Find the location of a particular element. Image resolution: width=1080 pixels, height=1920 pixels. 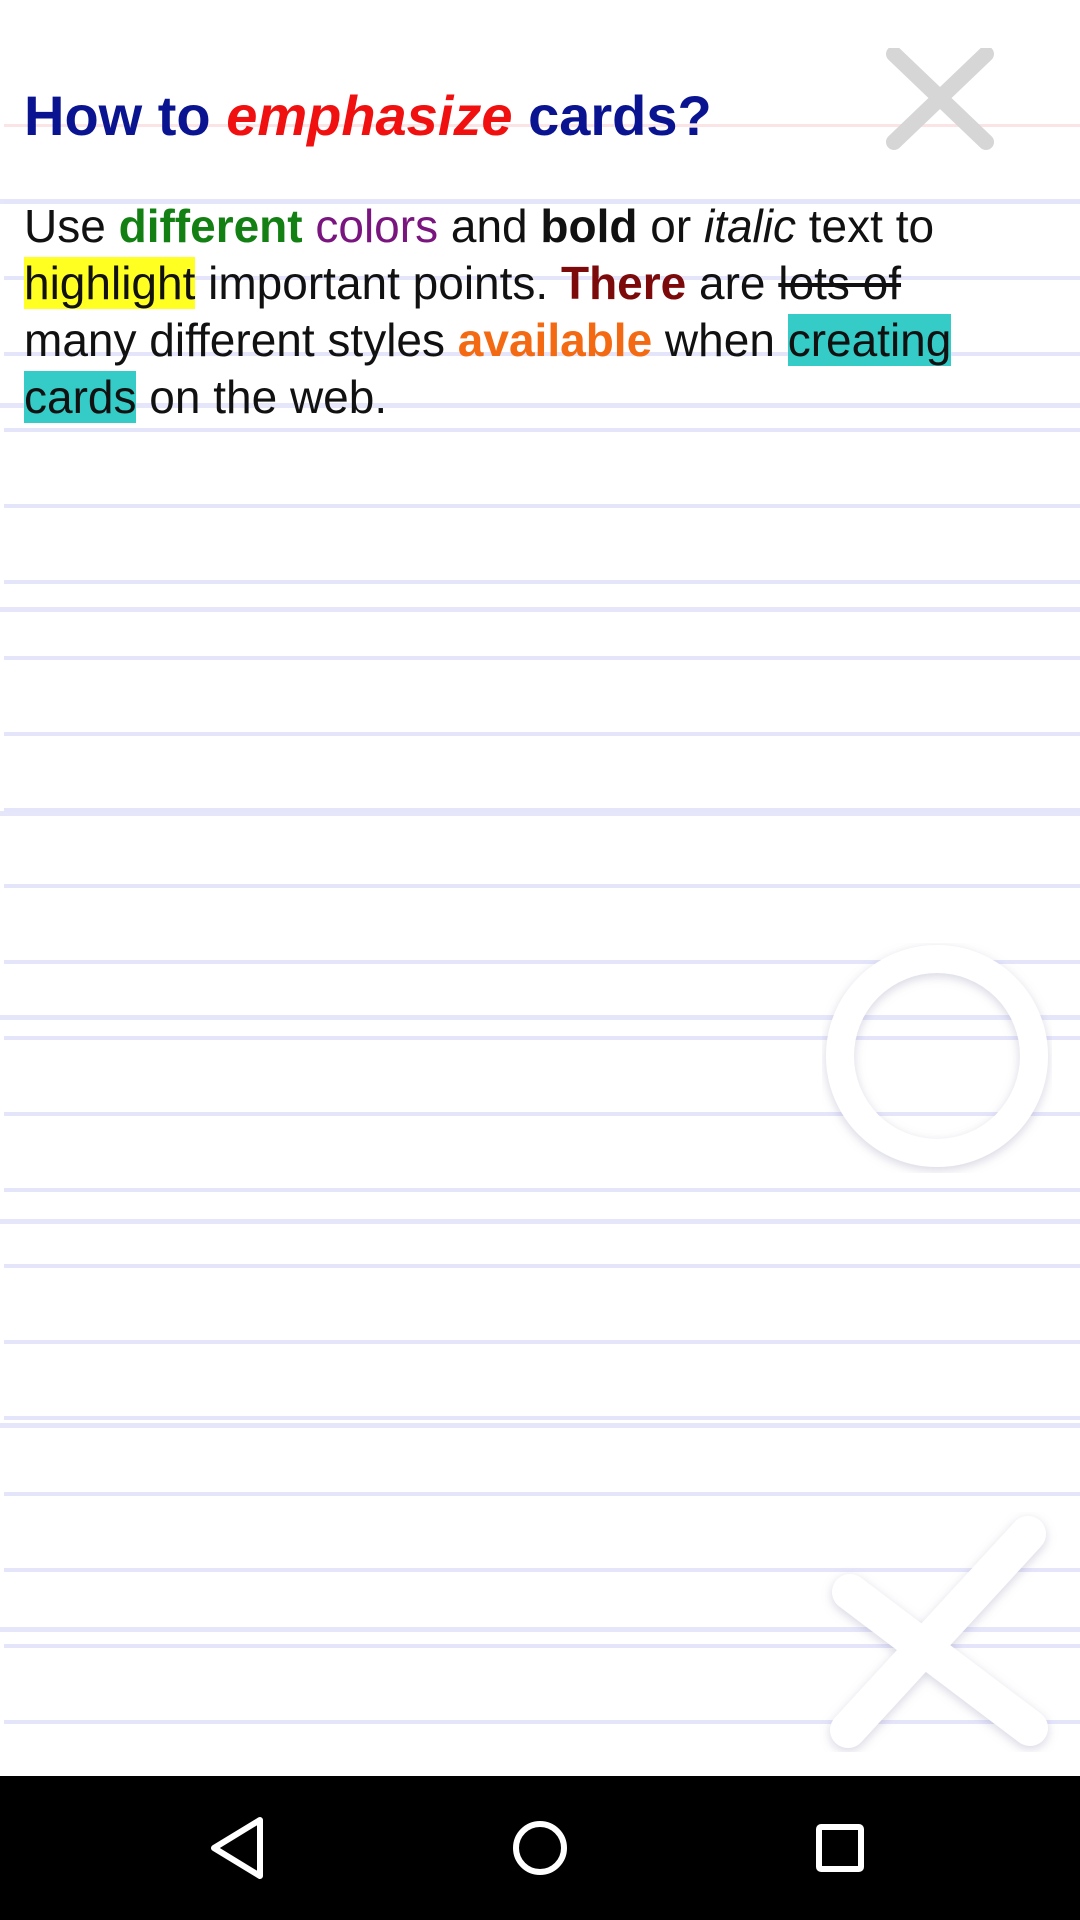

body-segment: many different styles is located at coordinates (241, 340).